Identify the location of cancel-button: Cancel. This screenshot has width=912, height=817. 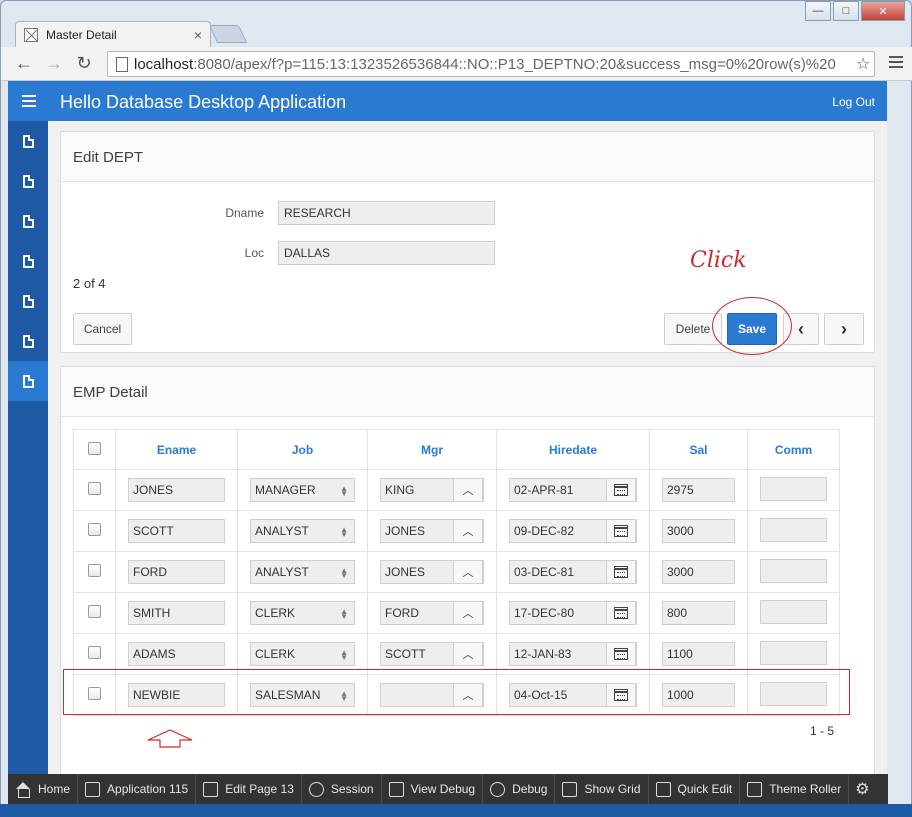
(102, 329).